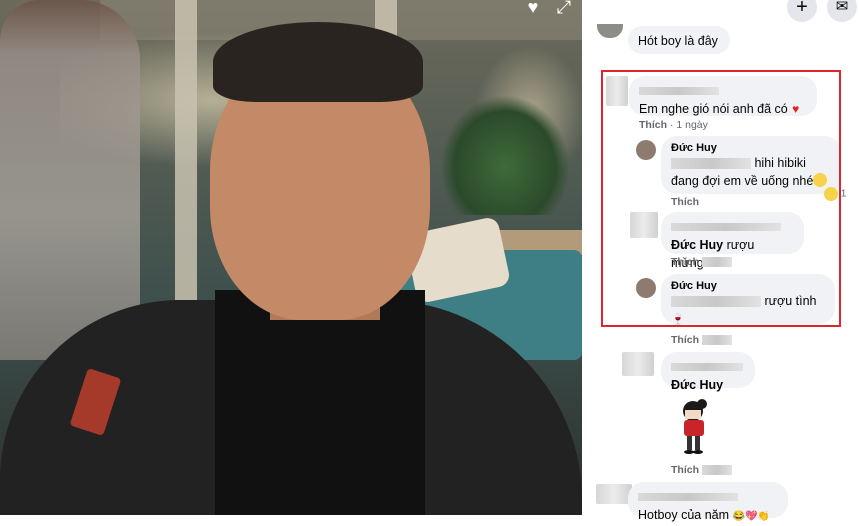  What do you see at coordinates (708, 502) in the screenshot?
I see `comment-bubble: Hotboy của năm 😂💖👏` at bounding box center [708, 502].